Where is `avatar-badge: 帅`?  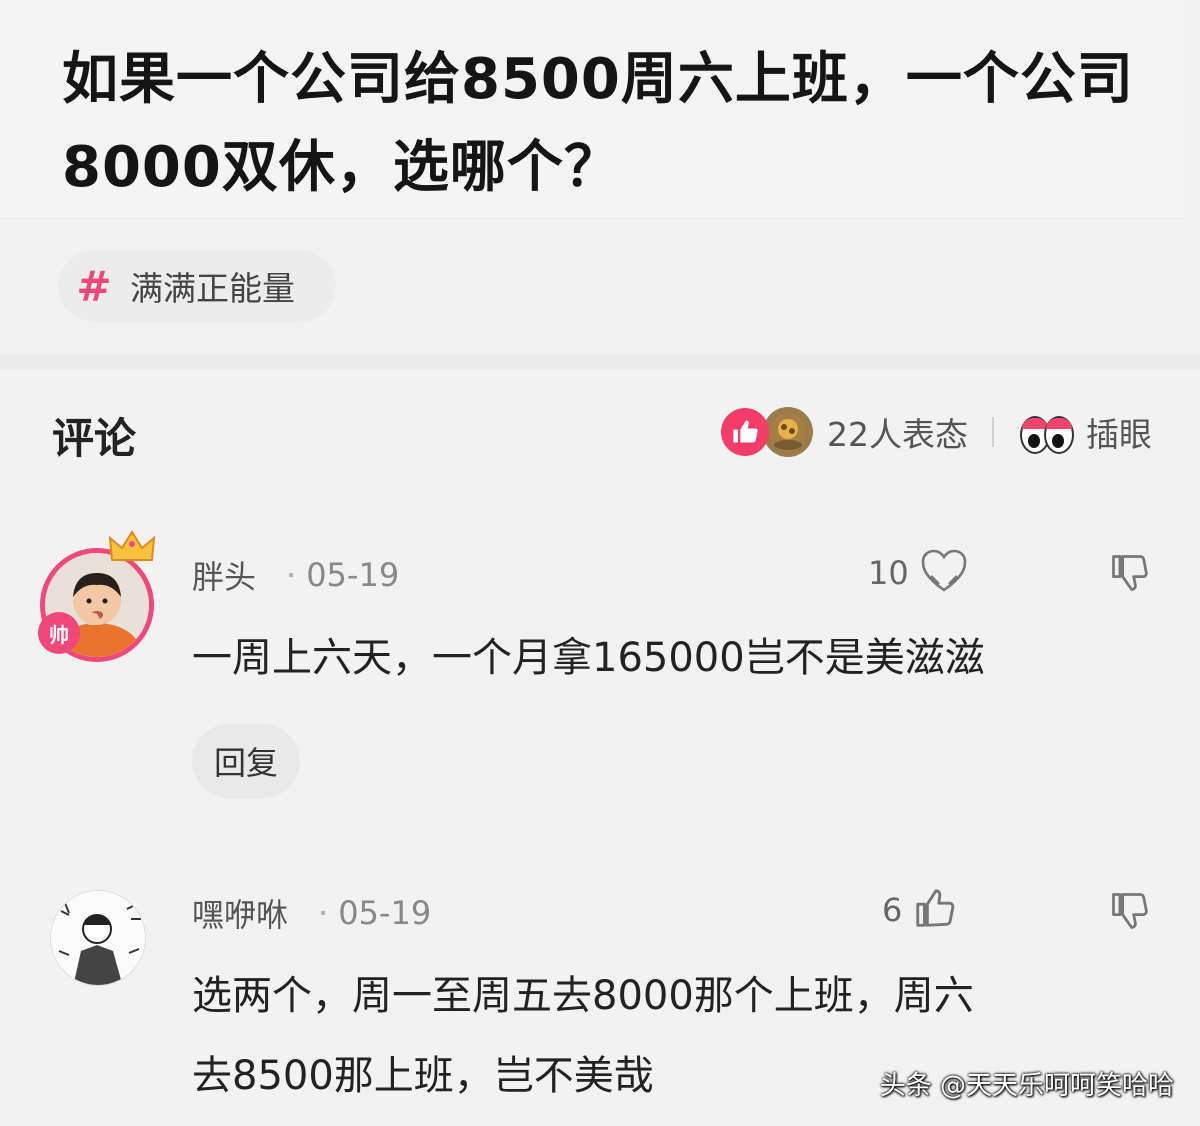
avatar-badge: 帅 is located at coordinates (59, 633).